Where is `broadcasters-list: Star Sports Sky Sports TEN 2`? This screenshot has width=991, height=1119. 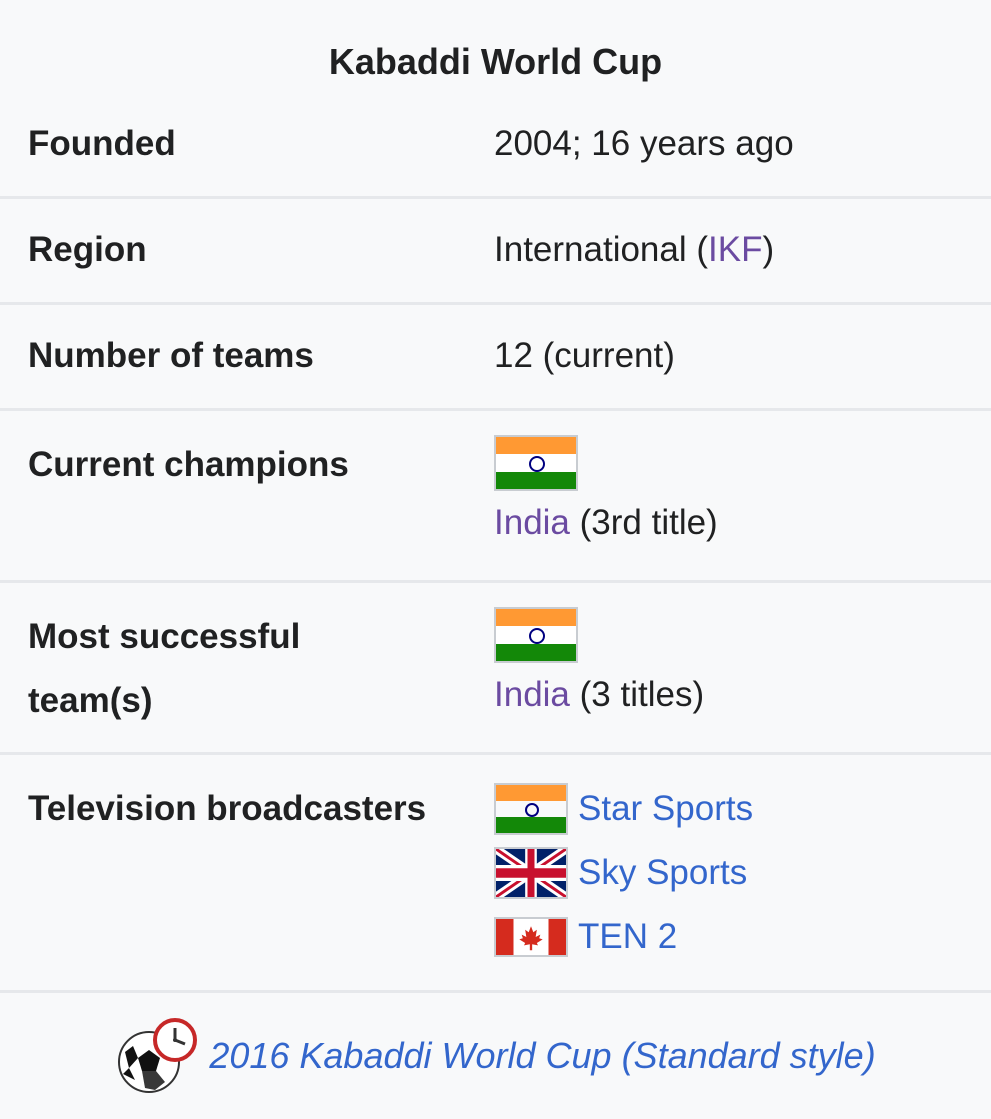 broadcasters-list: Star Sports Sky Sports TEN 2 is located at coordinates (742, 872).